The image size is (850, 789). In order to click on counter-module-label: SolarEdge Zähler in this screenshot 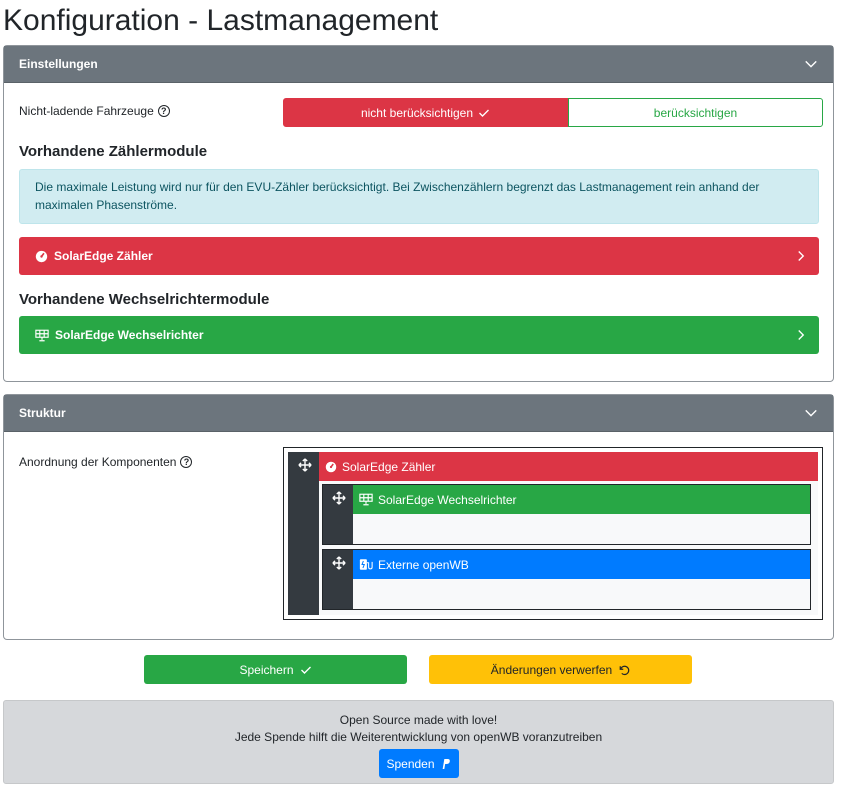, I will do `click(103, 256)`.